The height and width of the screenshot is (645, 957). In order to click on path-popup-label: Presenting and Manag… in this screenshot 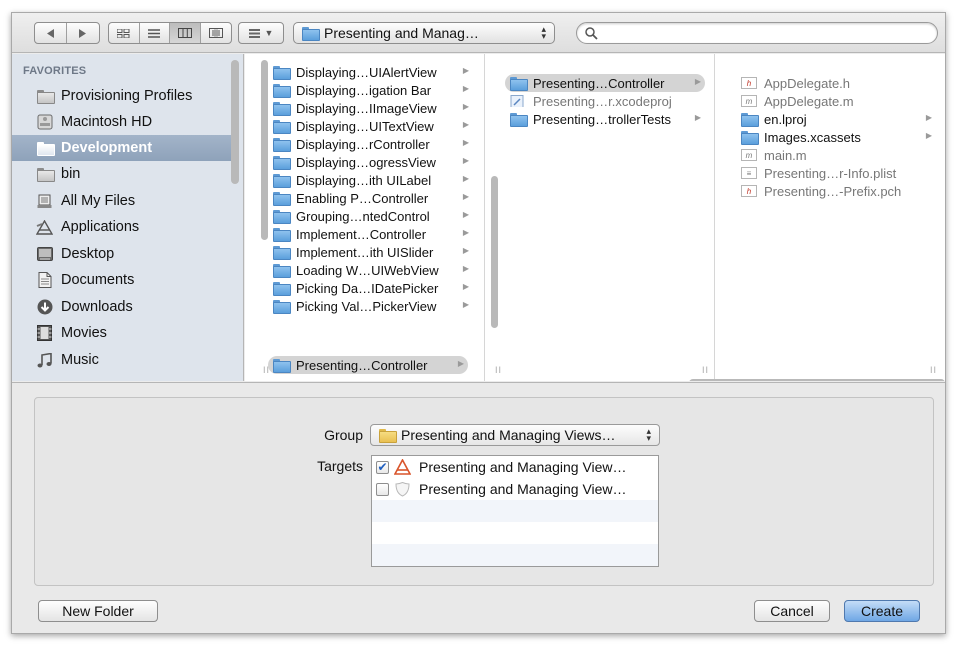, I will do `click(401, 33)`.